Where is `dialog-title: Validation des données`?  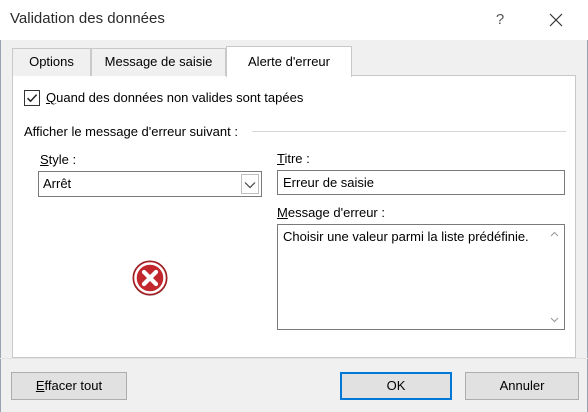
dialog-title: Validation des données is located at coordinates (87, 18).